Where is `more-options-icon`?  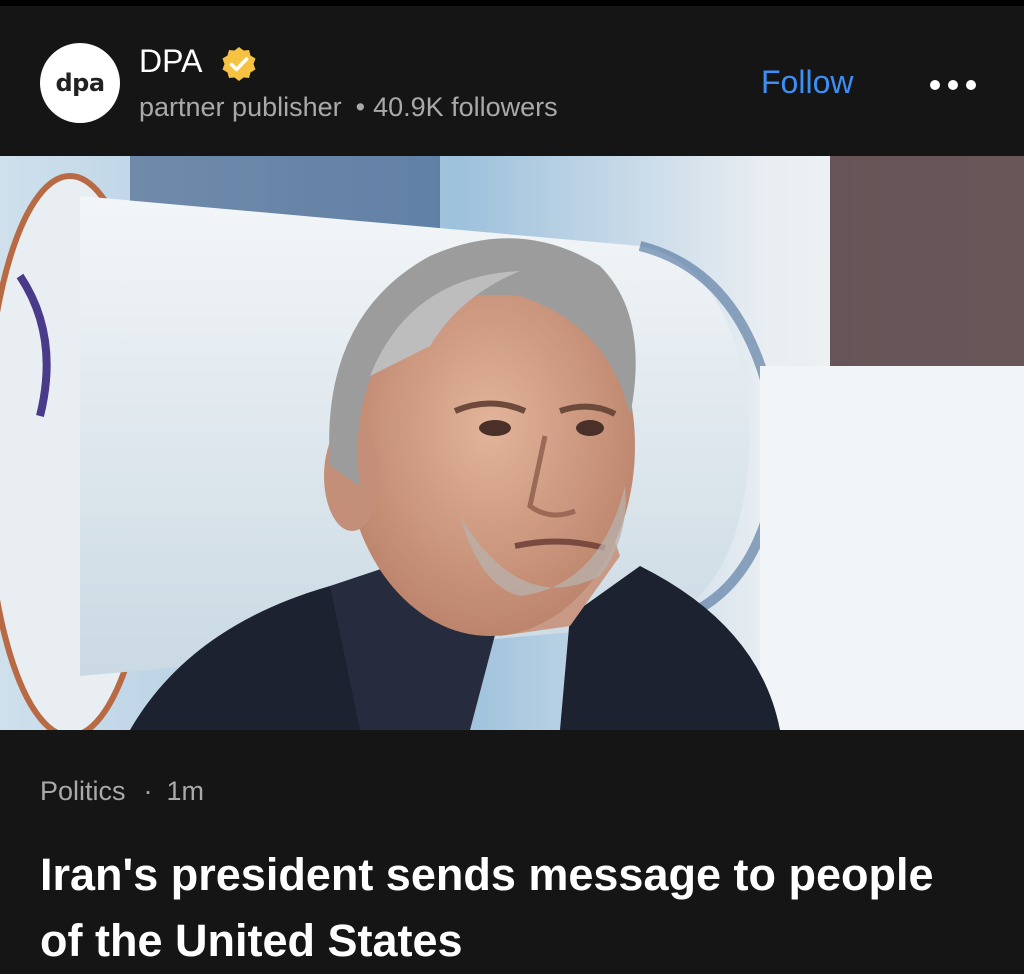
more-options-icon is located at coordinates (955, 85).